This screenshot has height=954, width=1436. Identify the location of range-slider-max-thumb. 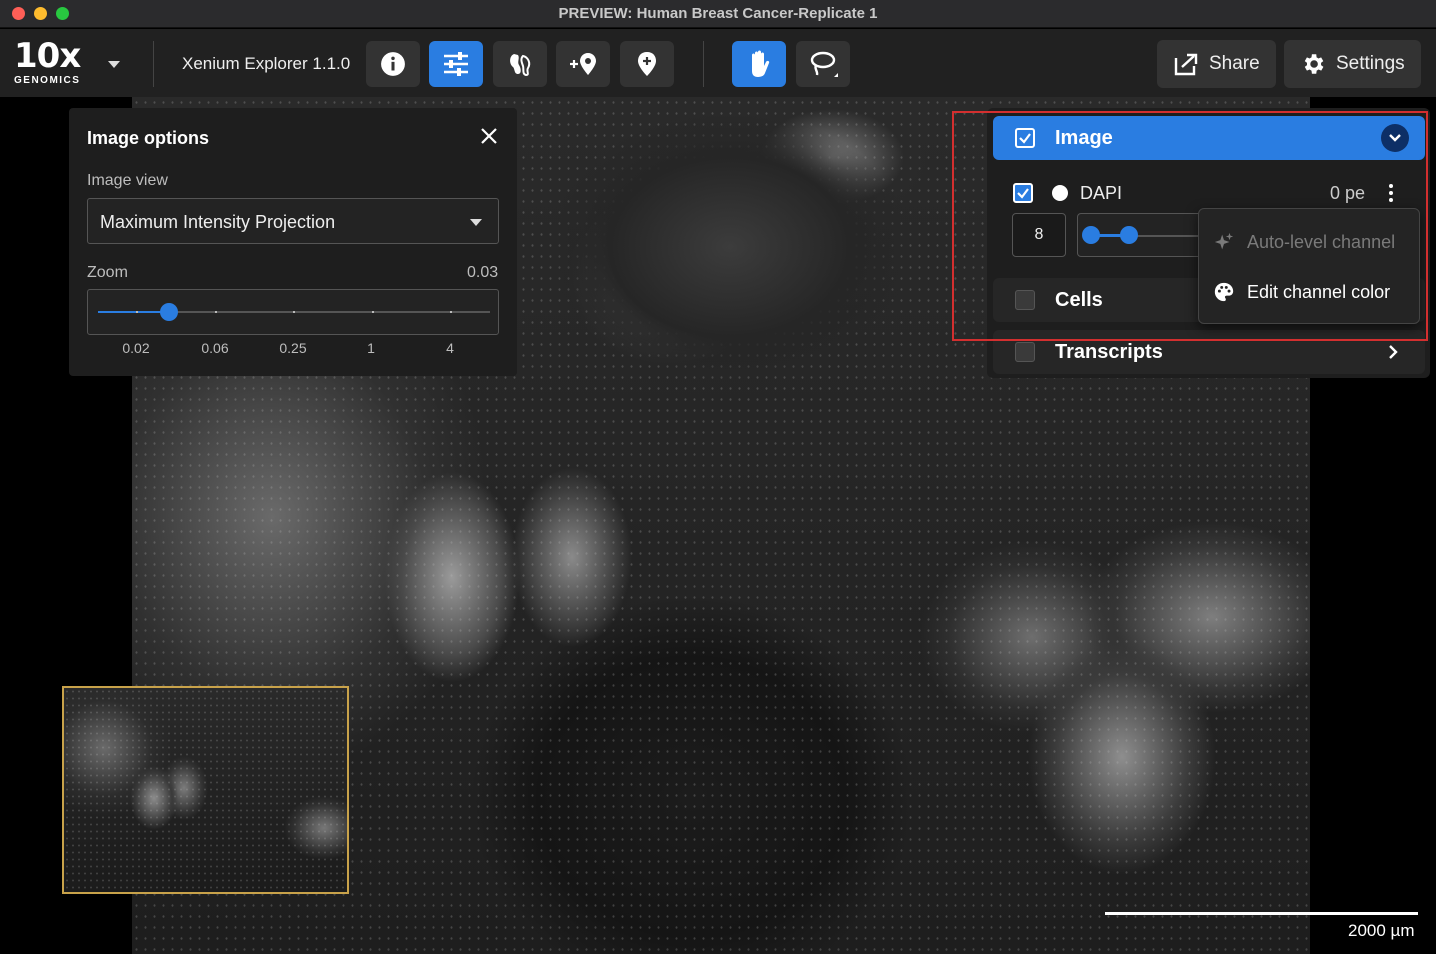
(1129, 235).